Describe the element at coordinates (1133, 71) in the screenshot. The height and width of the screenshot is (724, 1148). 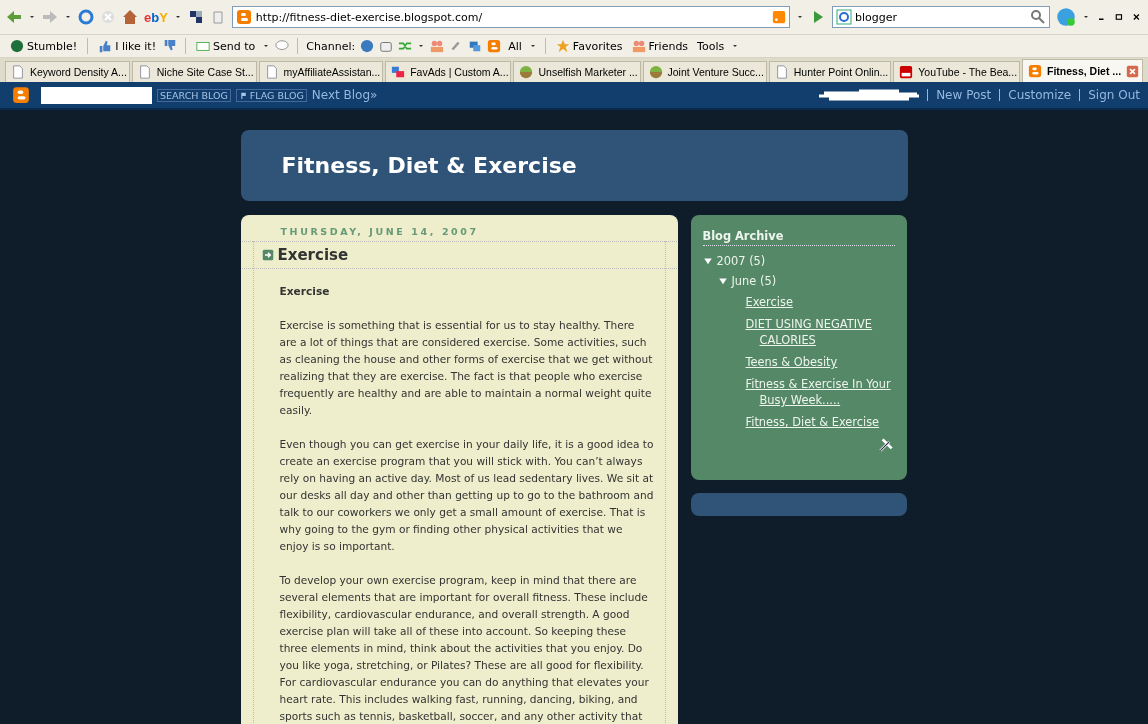
I see `close-tab-icon` at that location.